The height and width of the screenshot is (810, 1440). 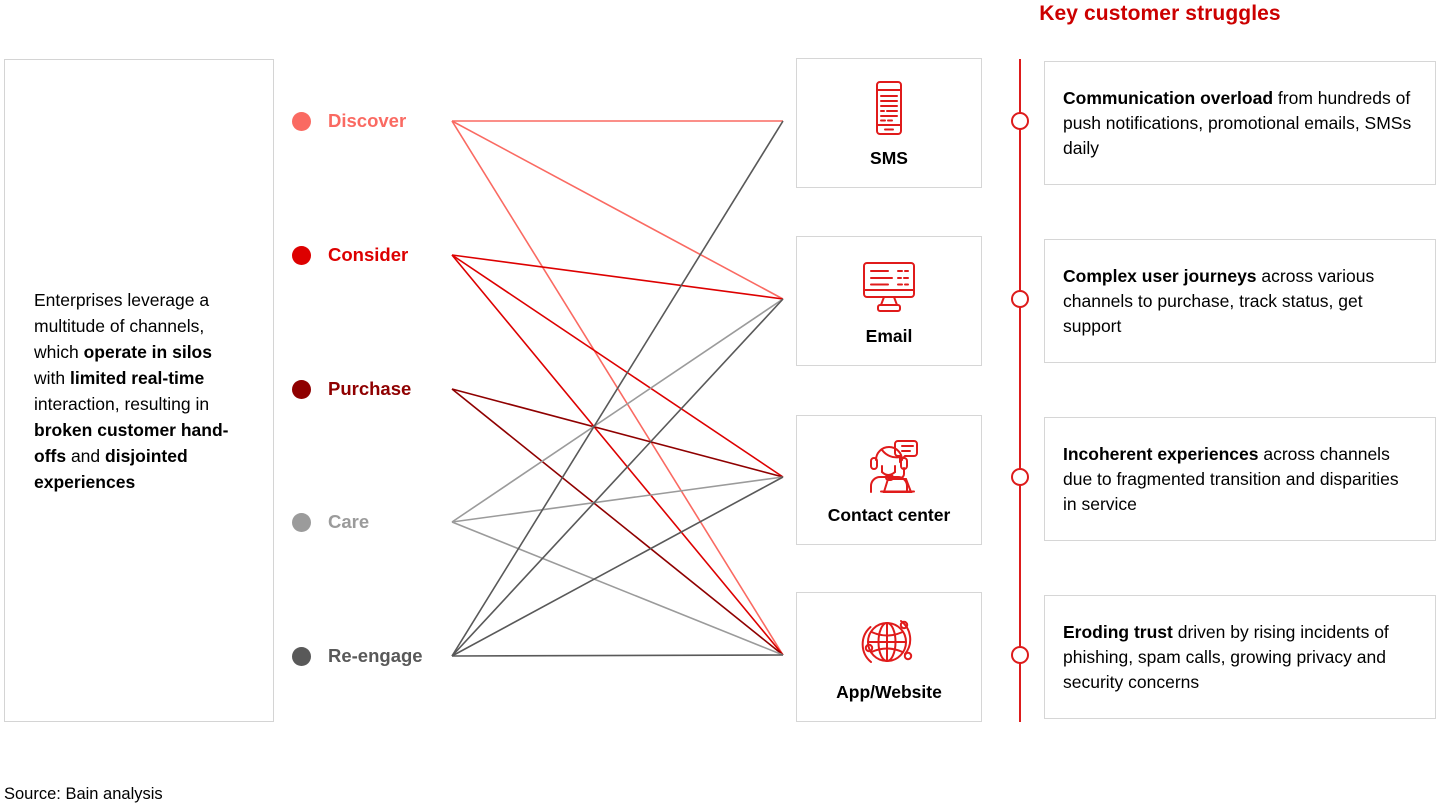 What do you see at coordinates (375, 655) in the screenshot?
I see `stage-label: Re-engage` at bounding box center [375, 655].